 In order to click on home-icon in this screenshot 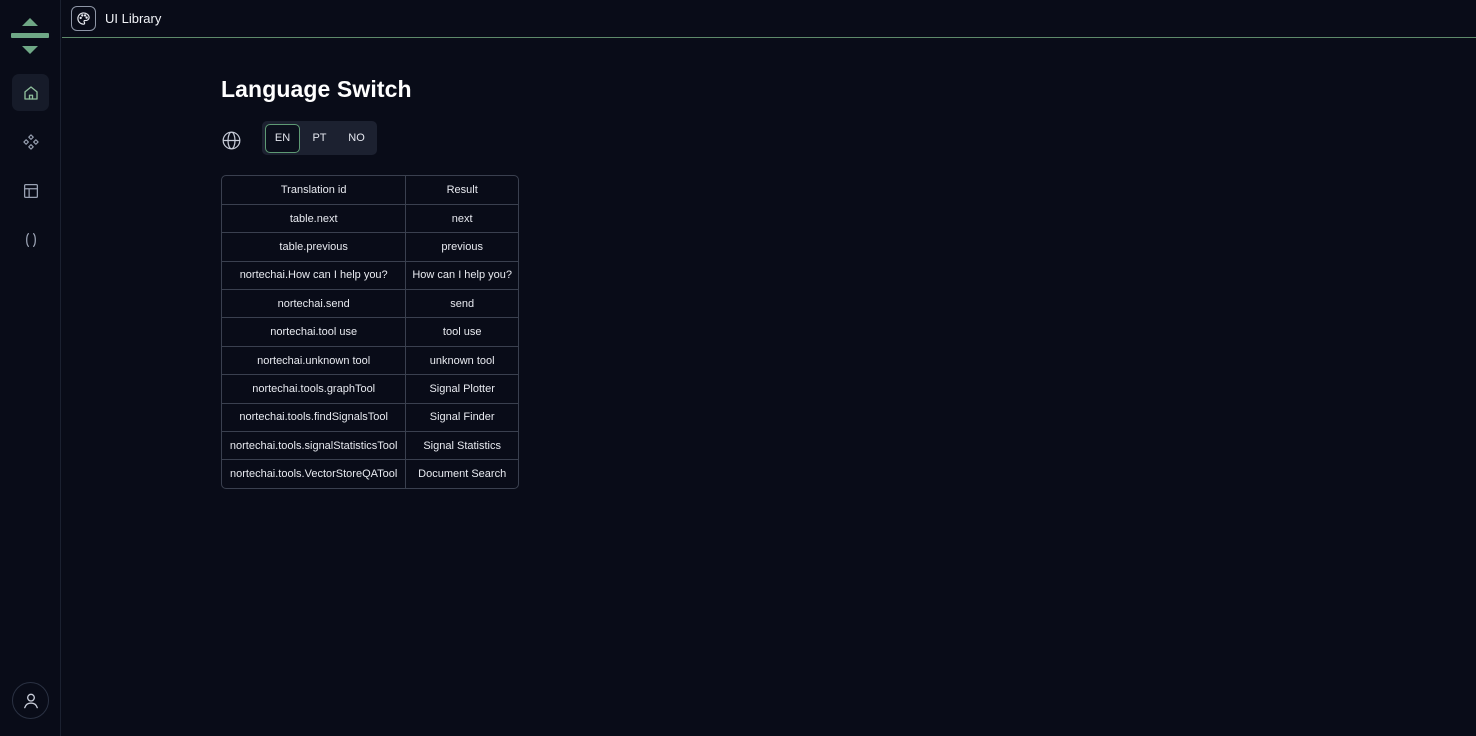, I will do `click(30, 92)`.